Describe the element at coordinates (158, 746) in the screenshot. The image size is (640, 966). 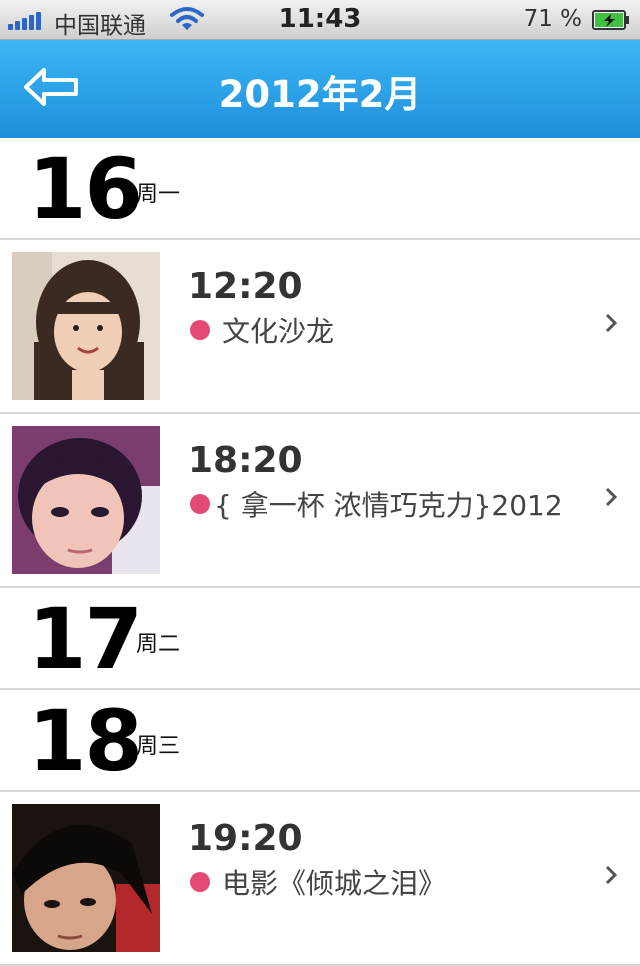
I see `weekday-label: 周三` at that location.